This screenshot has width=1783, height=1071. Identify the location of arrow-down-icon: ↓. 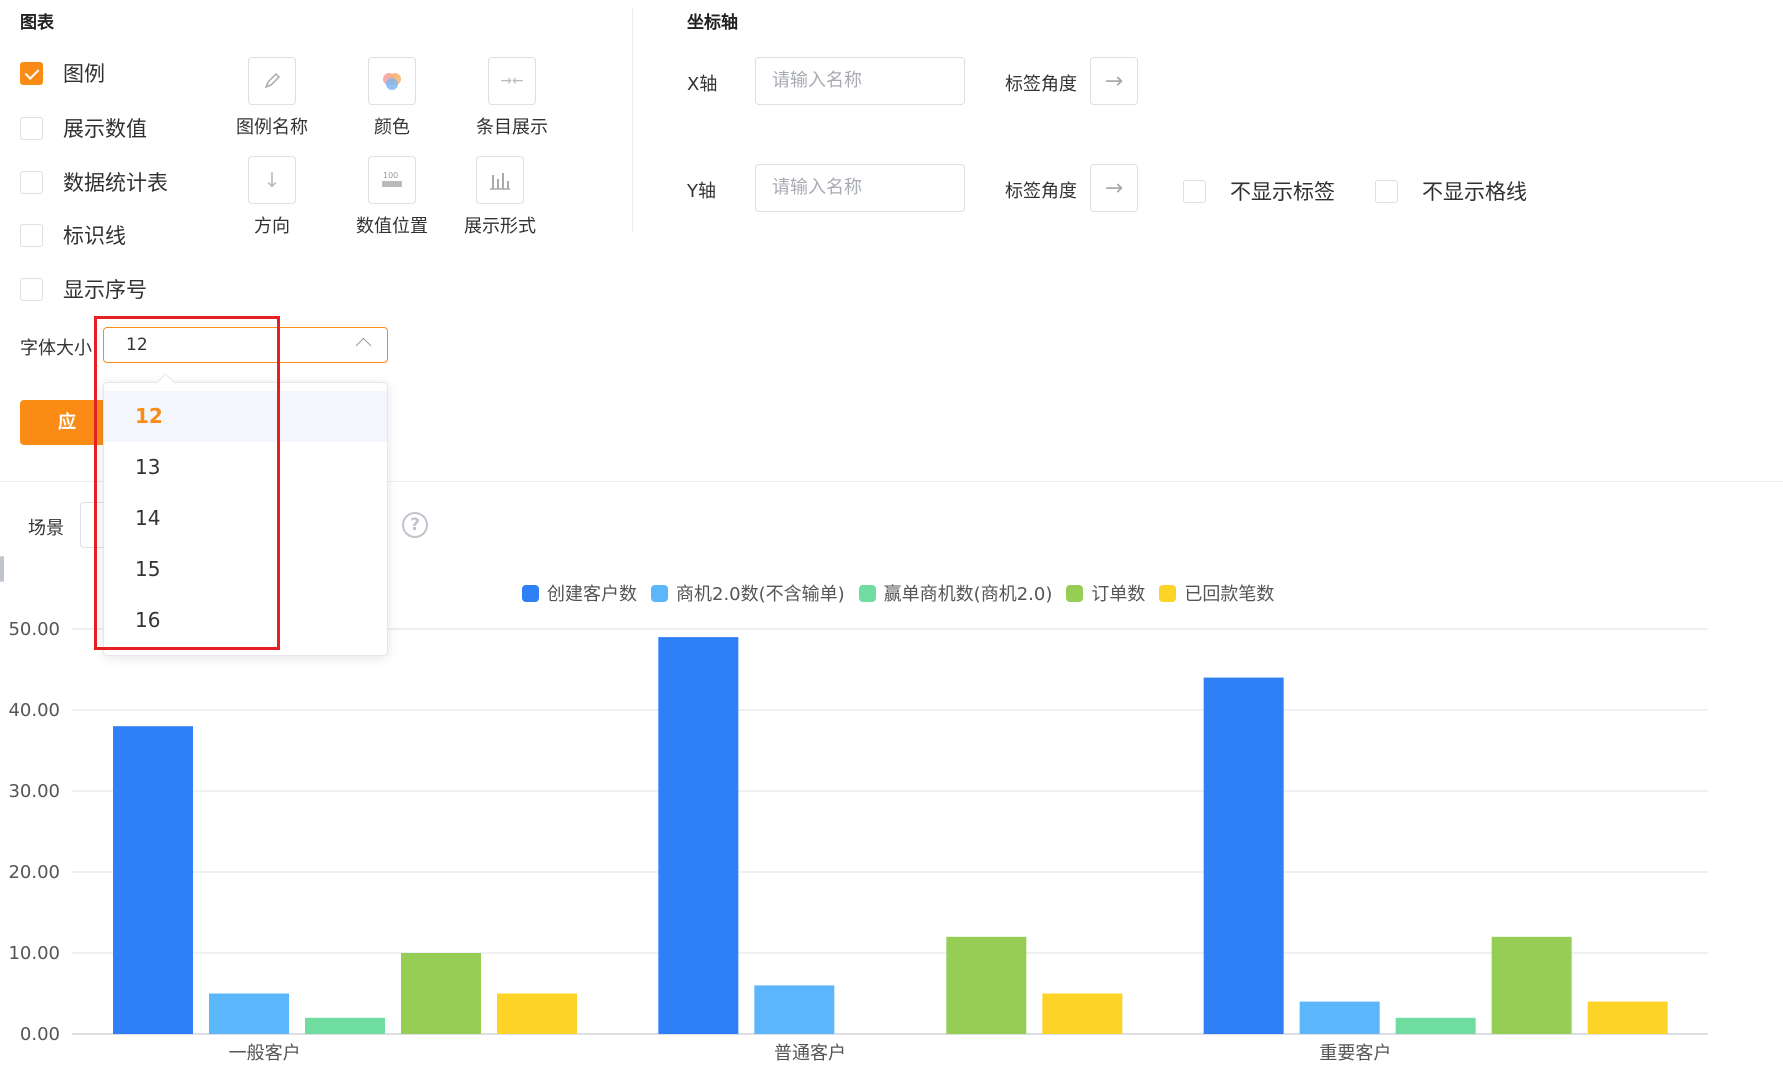
(272, 180).